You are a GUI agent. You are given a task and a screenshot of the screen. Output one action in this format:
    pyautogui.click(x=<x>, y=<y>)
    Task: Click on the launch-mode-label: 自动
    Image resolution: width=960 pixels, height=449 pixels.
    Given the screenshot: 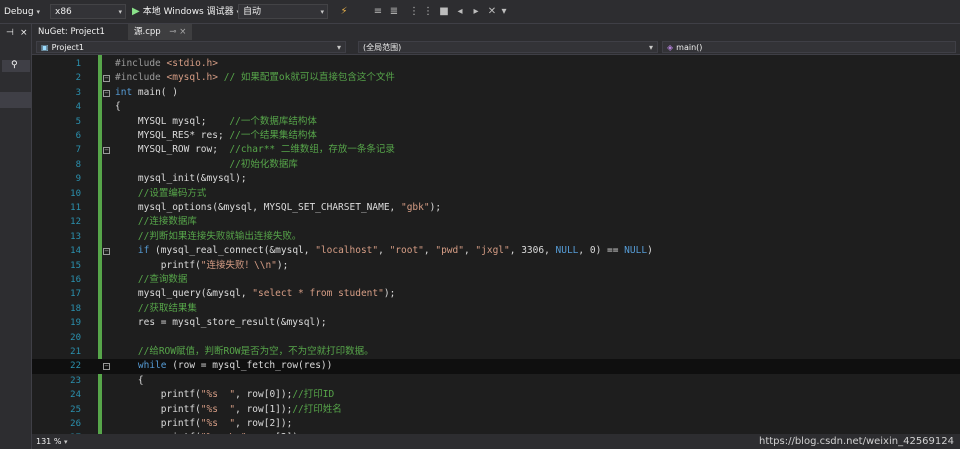 What is the action you would take?
    pyautogui.click(x=252, y=12)
    